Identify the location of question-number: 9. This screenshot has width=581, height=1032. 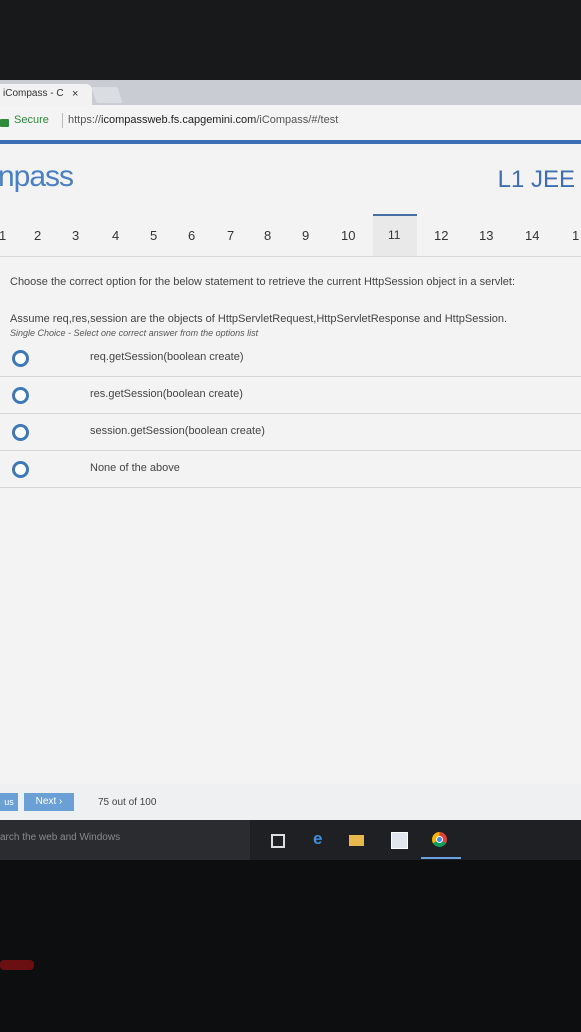
(305, 235).